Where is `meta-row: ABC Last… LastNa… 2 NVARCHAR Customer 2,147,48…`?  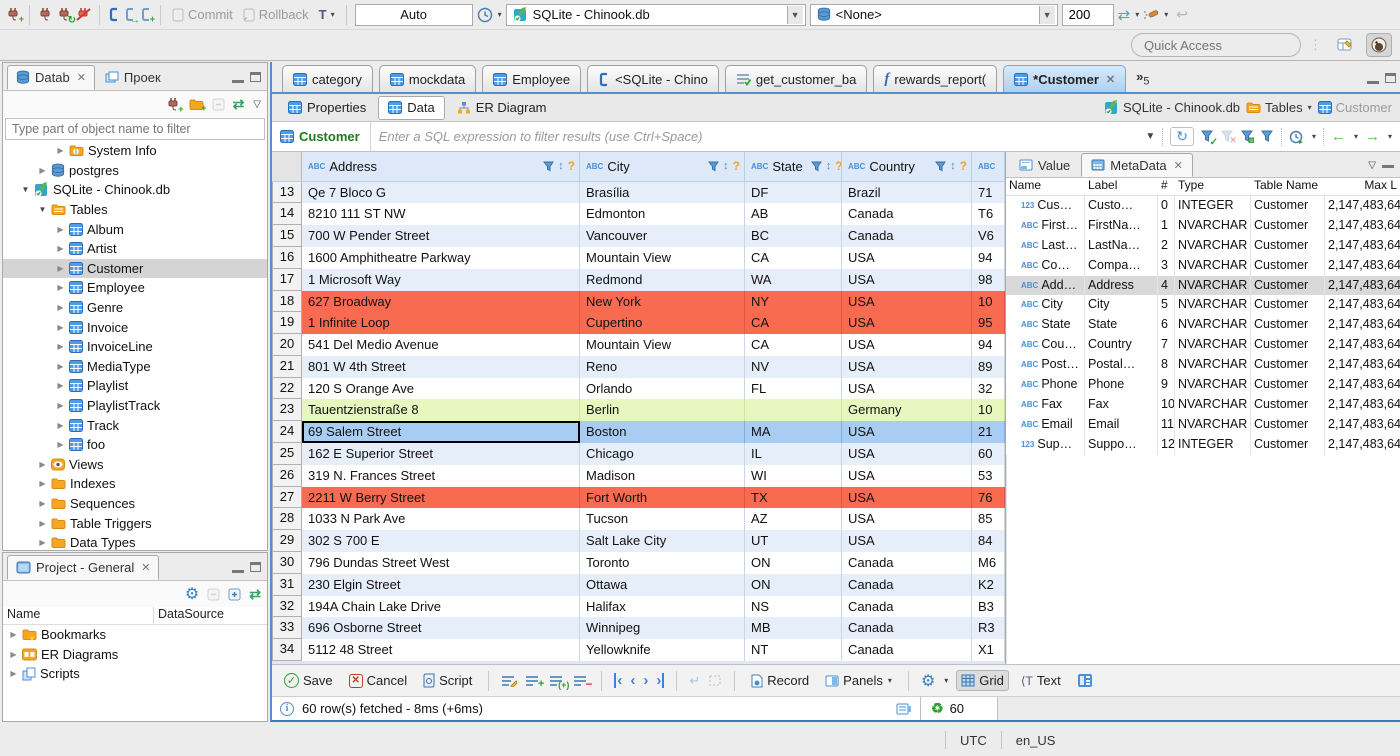 meta-row: ABC Last… LastNa… 2 NVARCHAR Customer 2,147,48… is located at coordinates (1203, 245).